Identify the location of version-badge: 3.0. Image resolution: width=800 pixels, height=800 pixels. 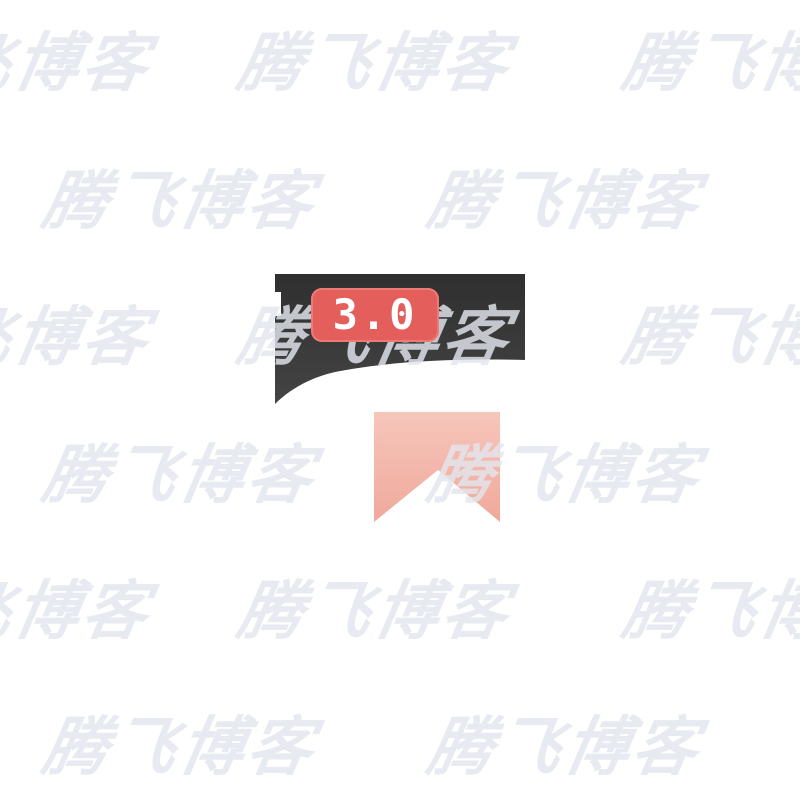
(375, 315).